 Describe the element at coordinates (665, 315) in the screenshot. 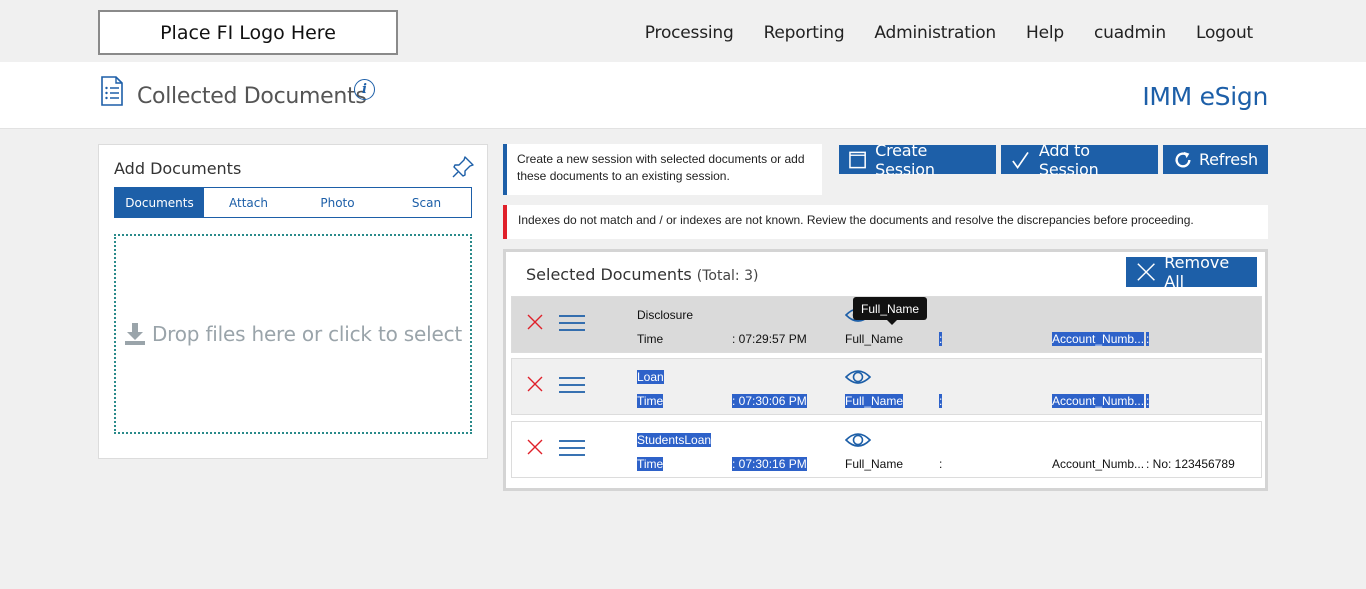

I see `document-name: Disclosure` at that location.